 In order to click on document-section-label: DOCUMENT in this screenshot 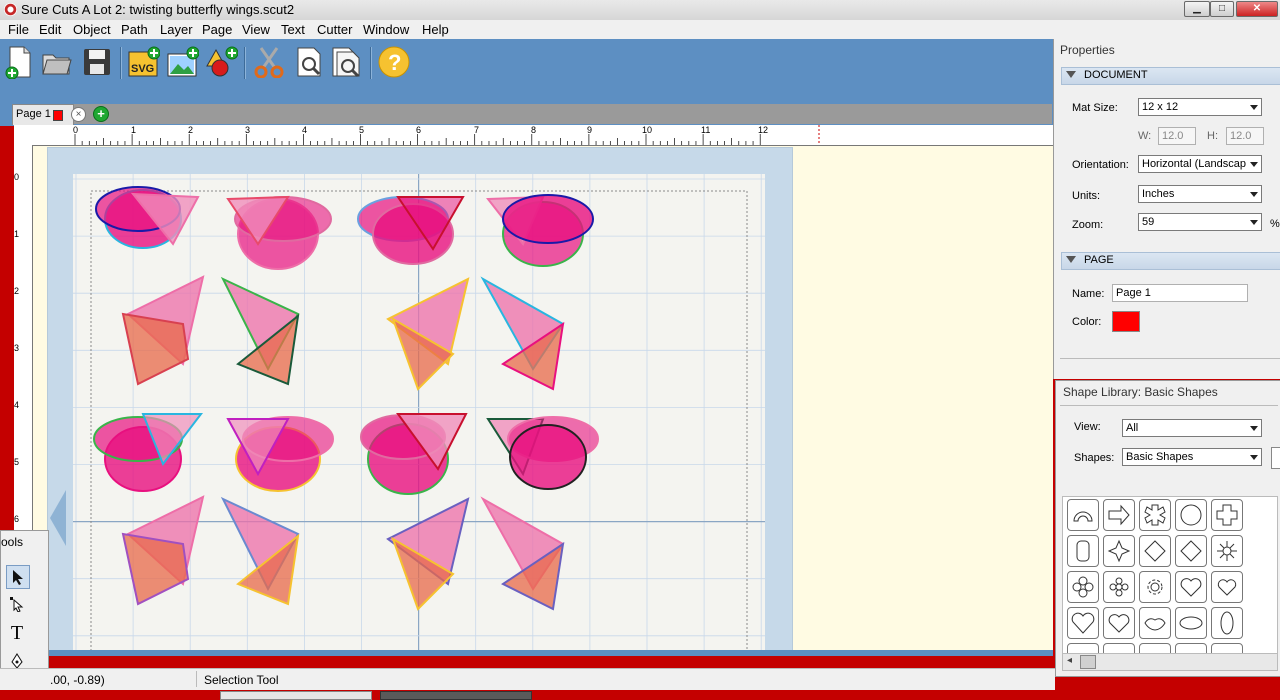, I will do `click(1116, 75)`.